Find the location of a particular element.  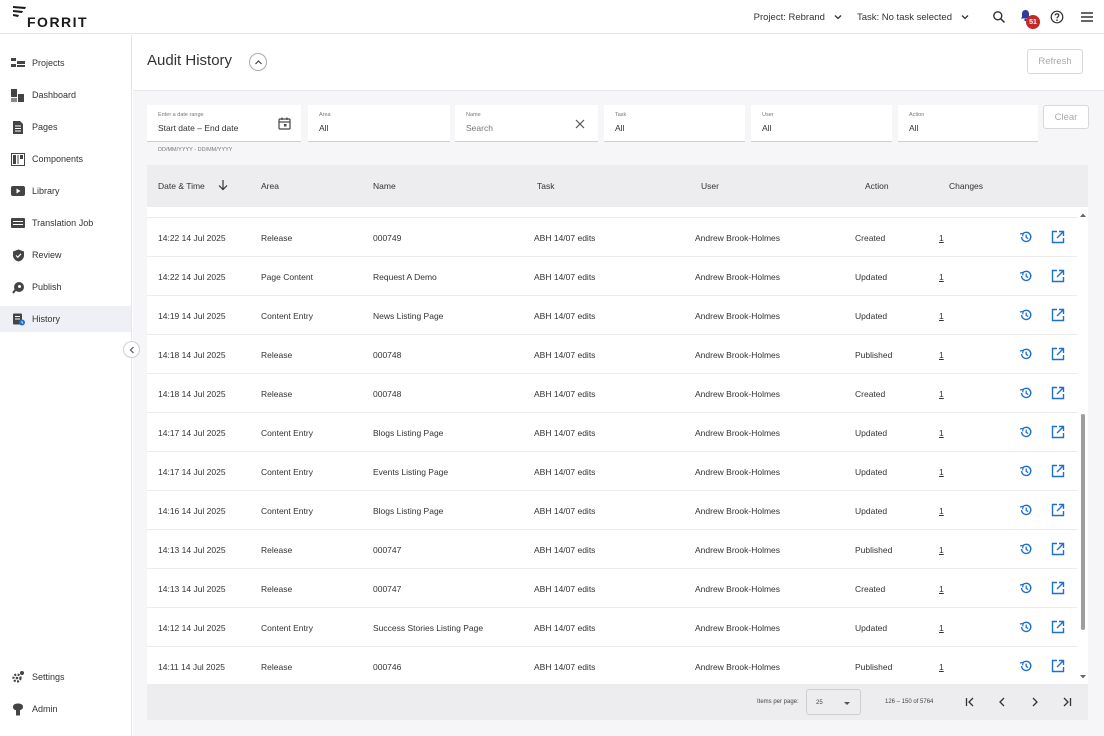

sidebar-collapse-button is located at coordinates (131, 349).